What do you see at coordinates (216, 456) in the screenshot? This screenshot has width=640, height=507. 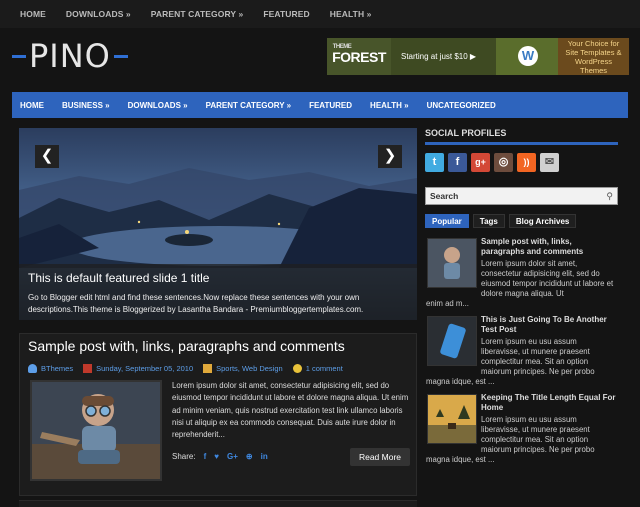 I see `share-twitter-icon: ♥` at bounding box center [216, 456].